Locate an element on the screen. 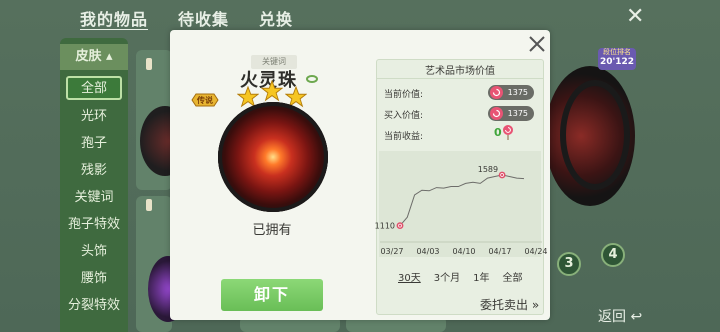 Image resolution: width=720 pixels, height=332 pixels. fire-orb-ring is located at coordinates (273, 157).